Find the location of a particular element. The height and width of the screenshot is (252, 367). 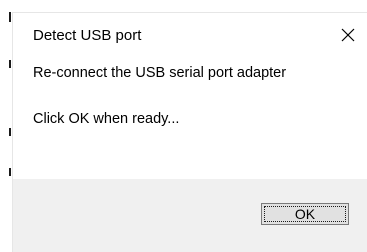

ok-button-focus-rect: OK is located at coordinates (305, 214).